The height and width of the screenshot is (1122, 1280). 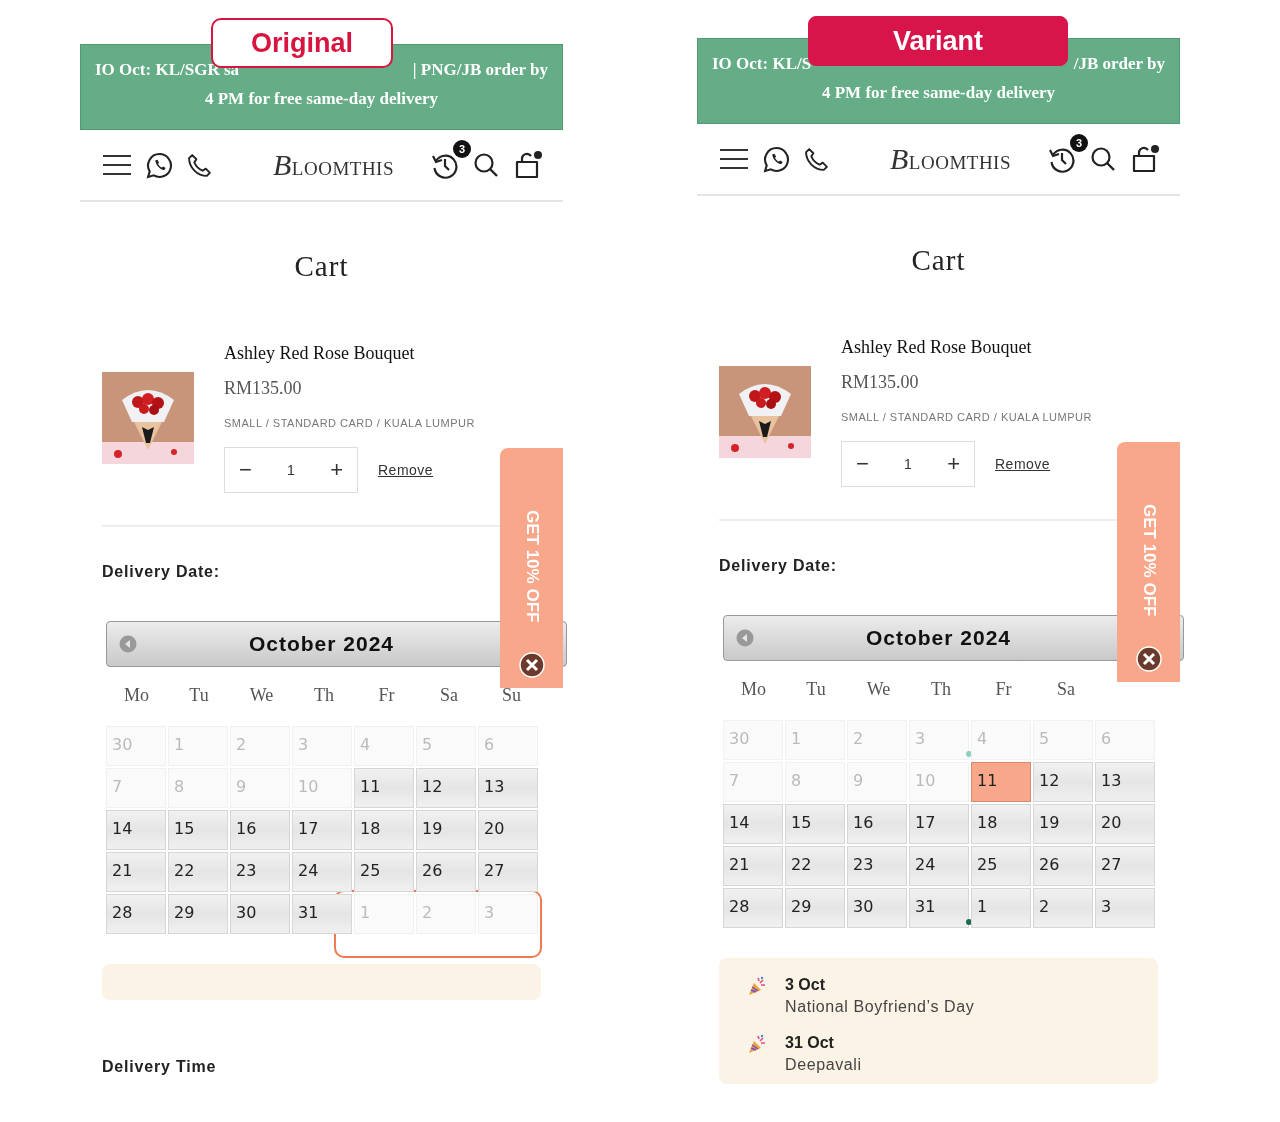 I want to click on calendar-day: 3, so click(x=1125, y=908).